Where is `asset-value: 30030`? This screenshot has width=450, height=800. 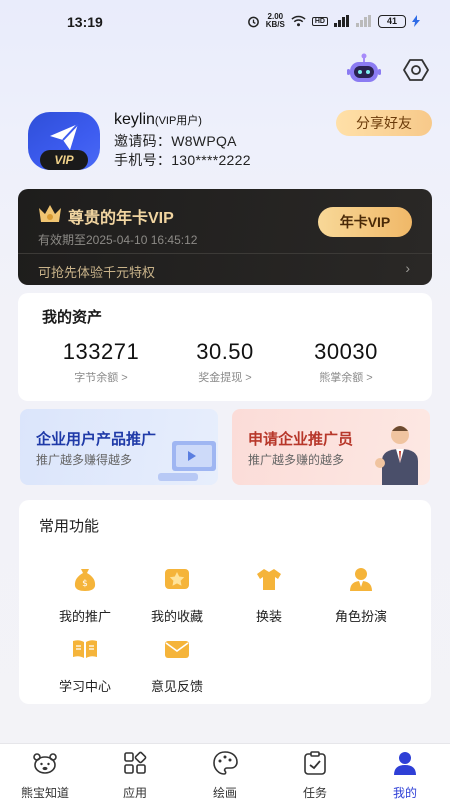
asset-value: 30030 is located at coordinates (346, 351).